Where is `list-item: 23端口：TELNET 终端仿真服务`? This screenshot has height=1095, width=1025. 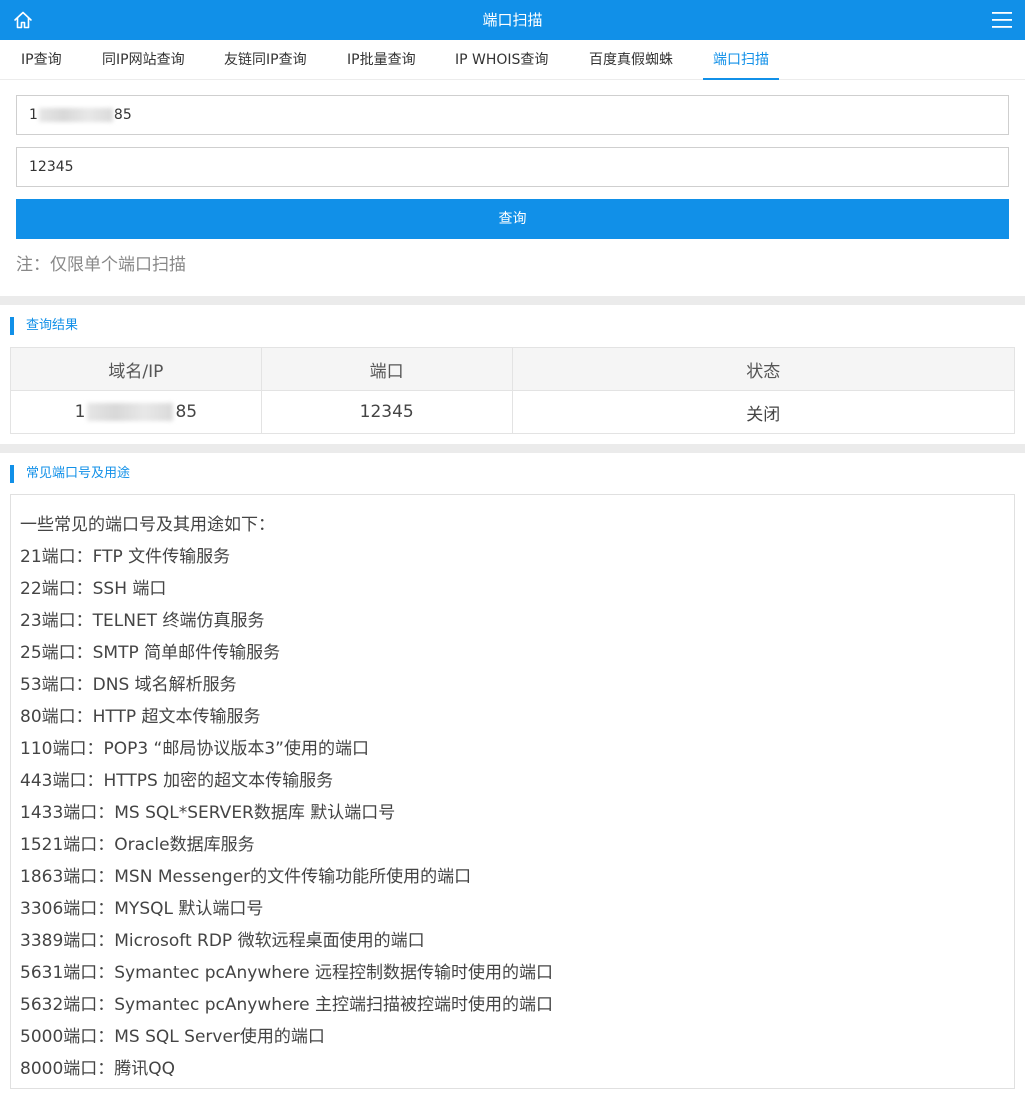 list-item: 23端口：TELNET 终端仿真服务 is located at coordinates (142, 621).